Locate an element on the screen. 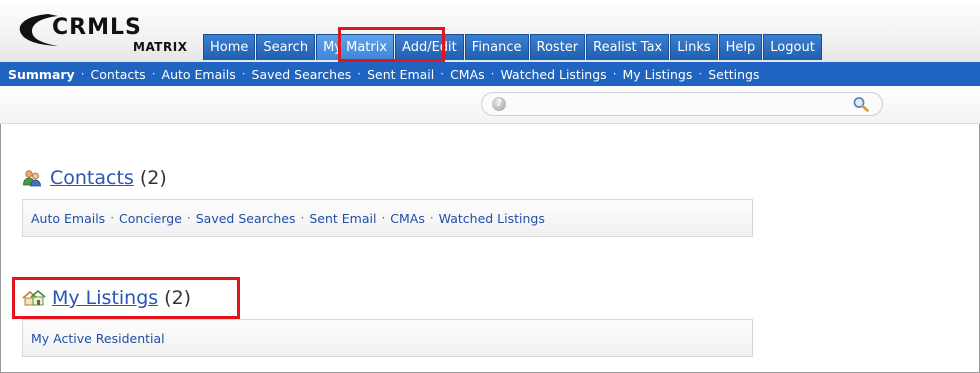 This screenshot has height=373, width=980. contacts-link-sent-email: Sent Email is located at coordinates (342, 218).